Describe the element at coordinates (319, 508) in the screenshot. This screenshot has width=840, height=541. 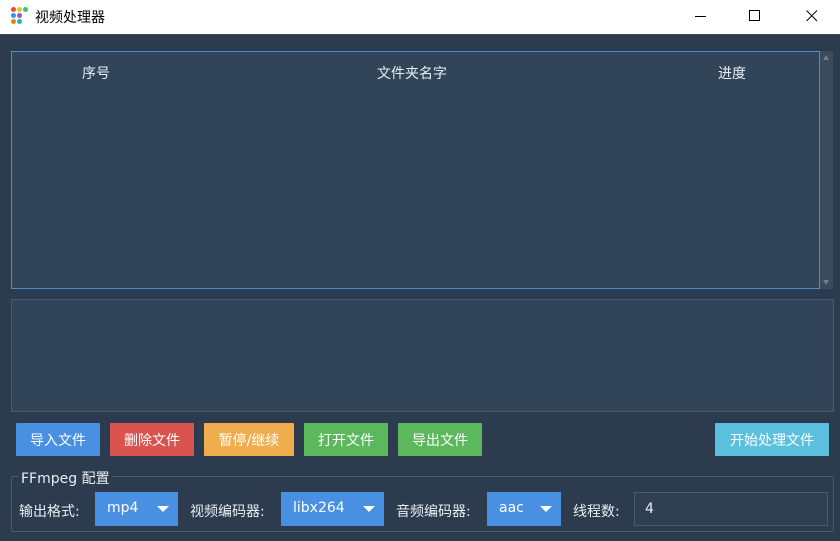
I see `video-codec-value: libx264` at that location.